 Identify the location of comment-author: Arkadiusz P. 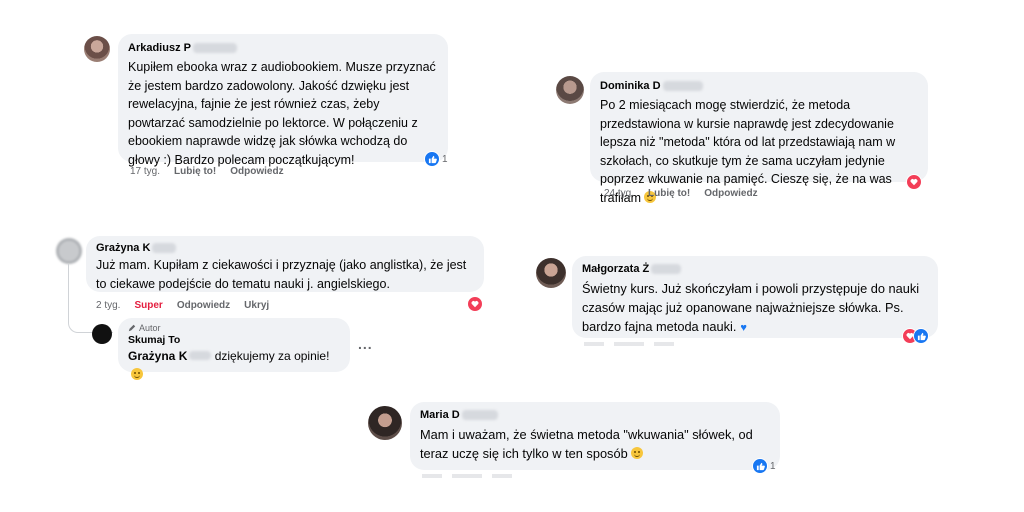
(159, 48).